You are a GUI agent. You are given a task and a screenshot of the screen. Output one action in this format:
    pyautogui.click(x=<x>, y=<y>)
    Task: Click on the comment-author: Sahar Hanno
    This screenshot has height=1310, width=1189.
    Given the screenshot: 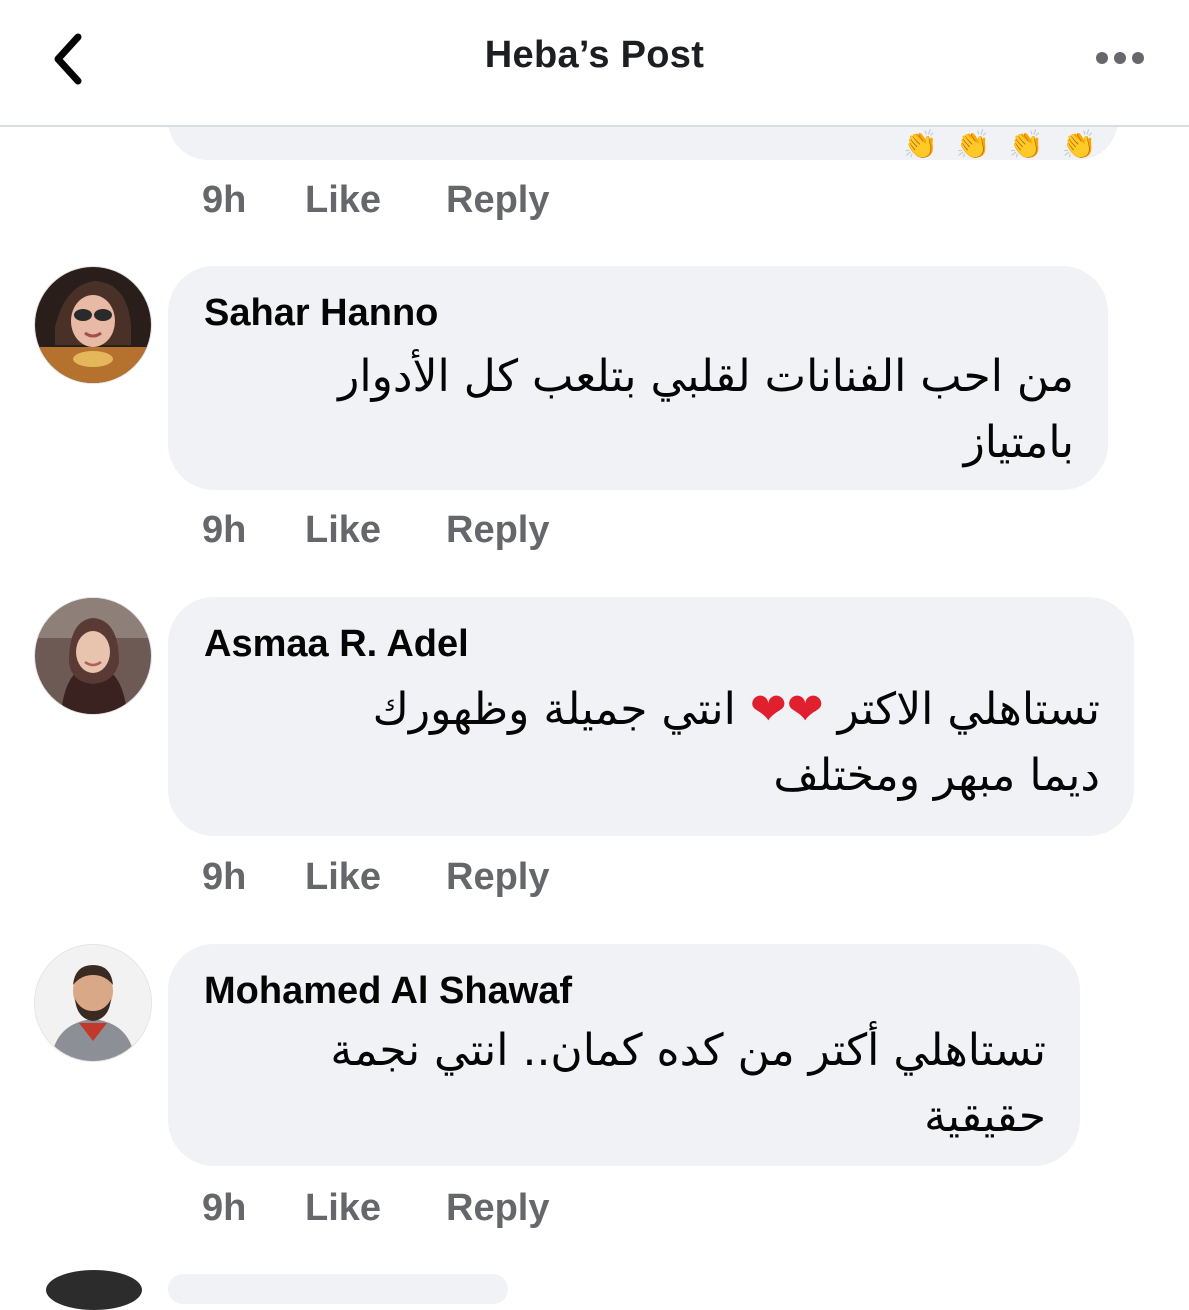 What is the action you would take?
    pyautogui.click(x=321, y=313)
    